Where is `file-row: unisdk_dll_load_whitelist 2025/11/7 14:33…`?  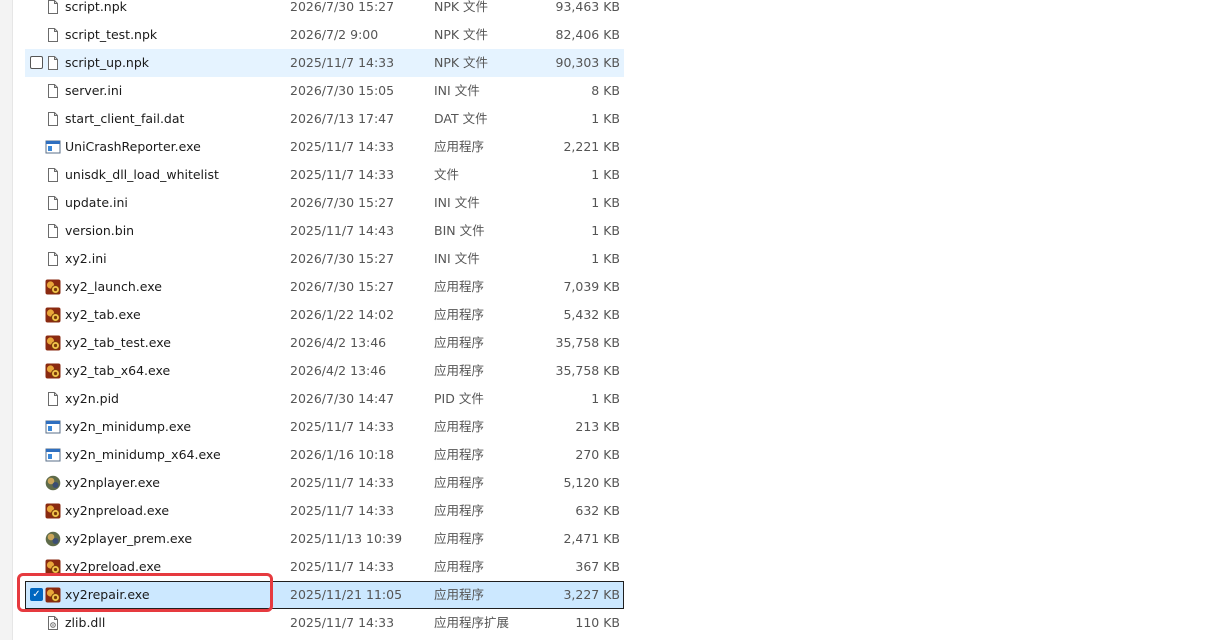 file-row: unisdk_dll_load_whitelist 2025/11/7 14:33… is located at coordinates (324, 175).